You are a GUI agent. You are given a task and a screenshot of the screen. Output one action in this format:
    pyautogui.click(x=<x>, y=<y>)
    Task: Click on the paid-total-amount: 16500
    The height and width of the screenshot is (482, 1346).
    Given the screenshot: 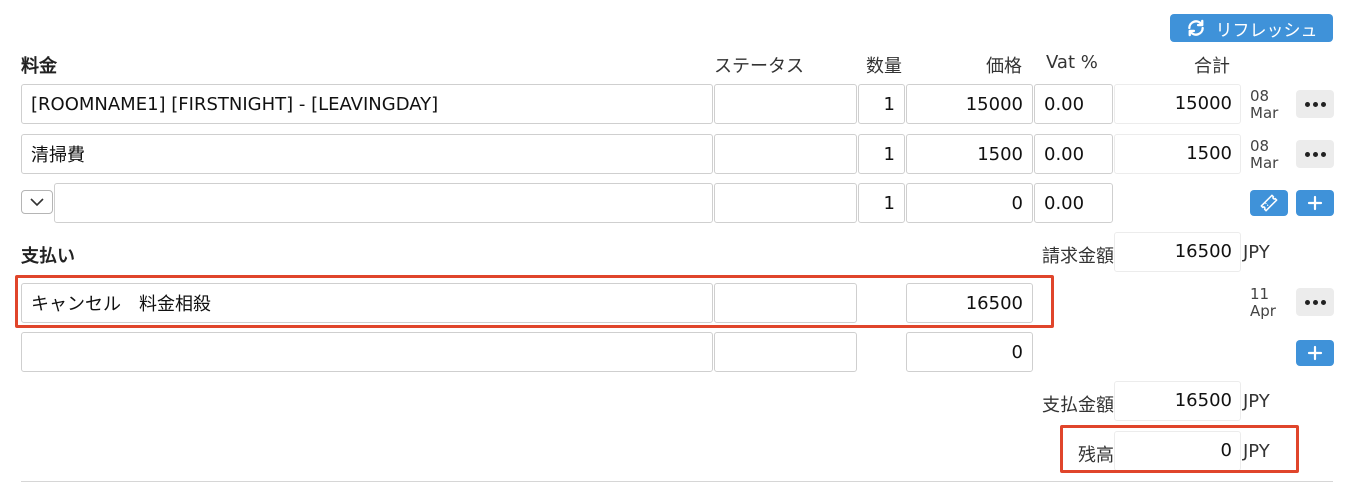 What is the action you would take?
    pyautogui.click(x=1177, y=401)
    